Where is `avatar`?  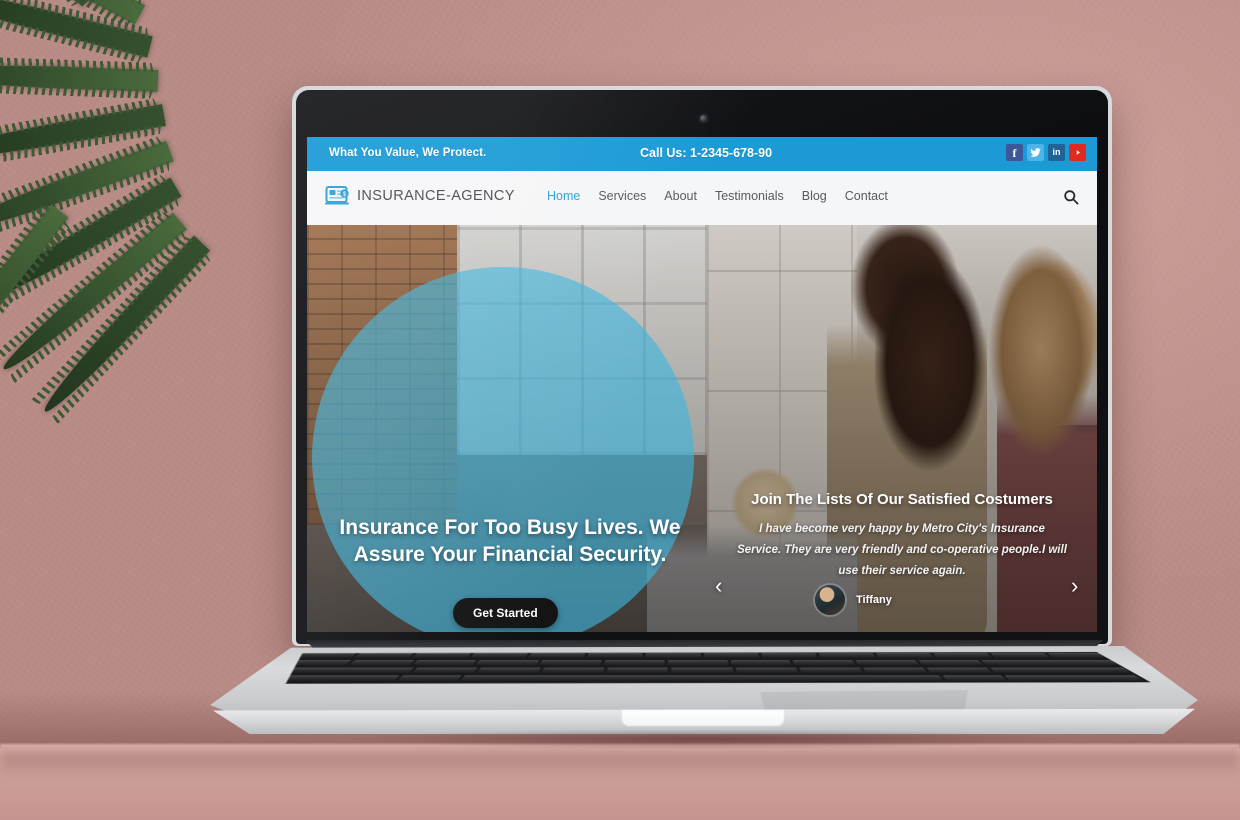 avatar is located at coordinates (830, 600).